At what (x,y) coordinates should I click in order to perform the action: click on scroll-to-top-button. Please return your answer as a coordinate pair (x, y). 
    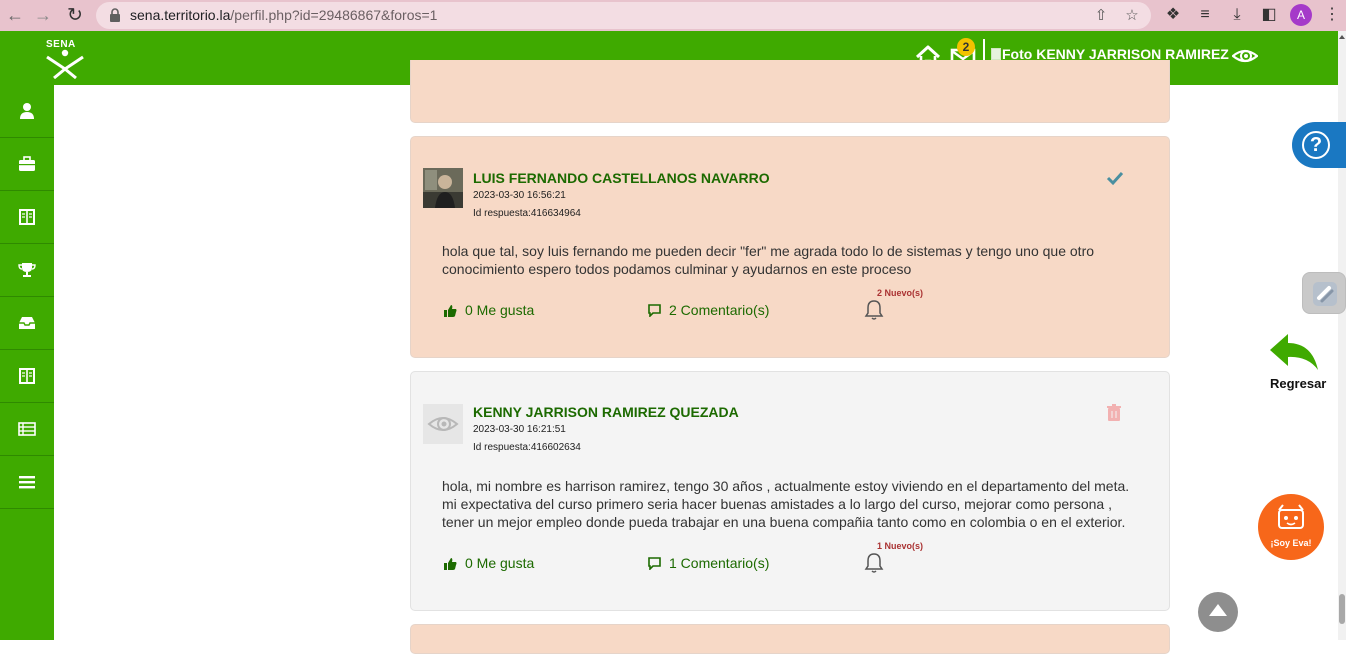
    Looking at the image, I should click on (1218, 612).